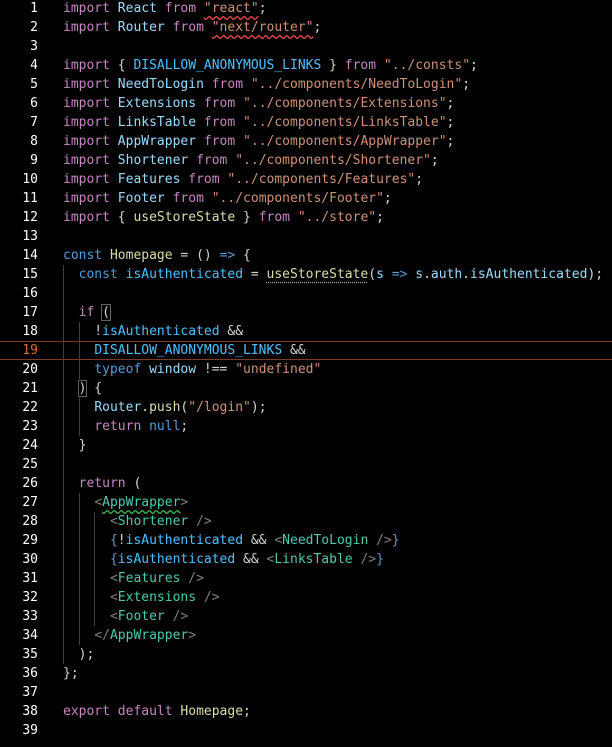 This screenshot has height=747, width=612. I want to click on code-line: 25, so click(306, 464).